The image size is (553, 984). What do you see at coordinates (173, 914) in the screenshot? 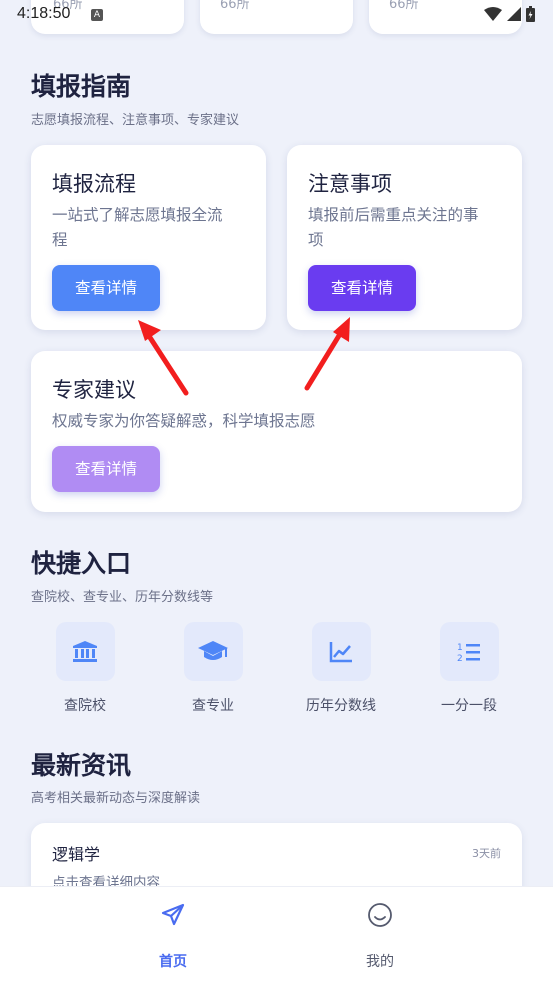
I see `paper-plane-icon` at bounding box center [173, 914].